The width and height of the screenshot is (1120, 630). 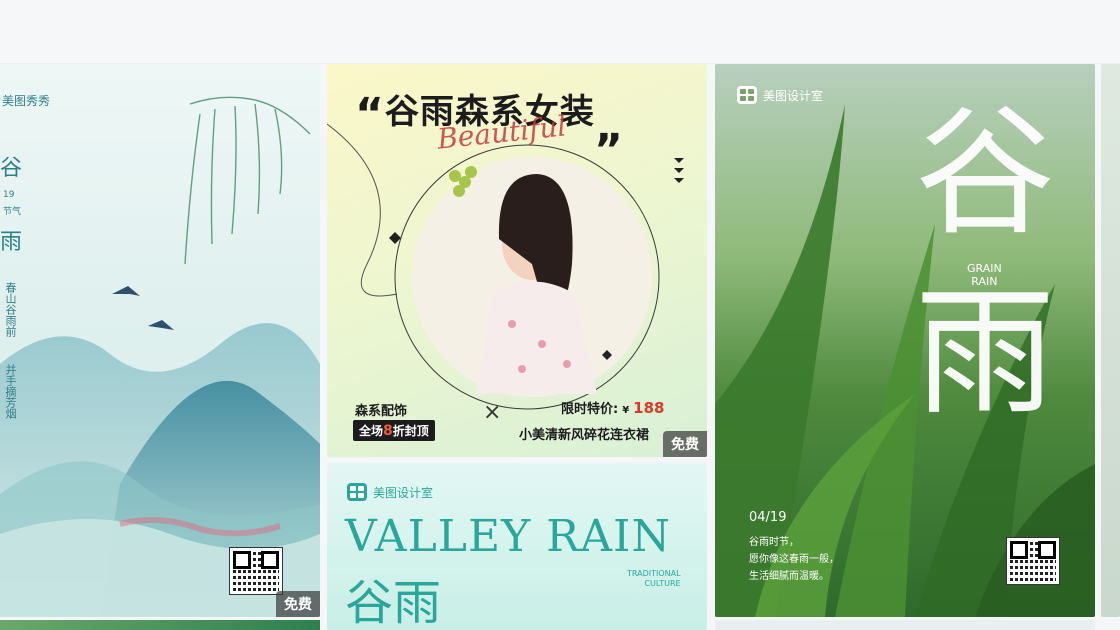 I want to click on template-card-partial, so click(x=1110, y=340).